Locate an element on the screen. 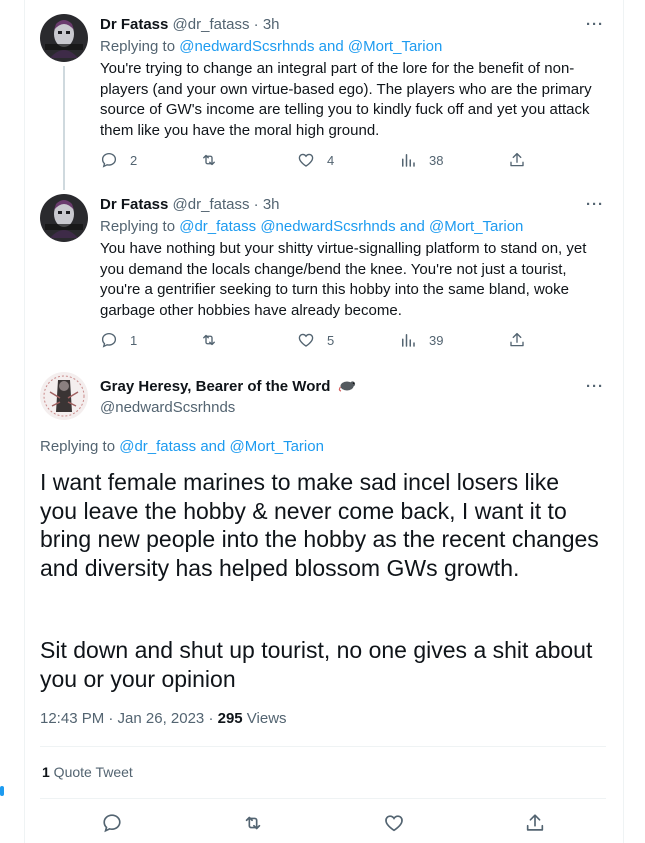 This screenshot has width=645, height=843. tweet-meta: 12:43 PM · Jan 26, 2023 · 295 Views is located at coordinates (163, 718).